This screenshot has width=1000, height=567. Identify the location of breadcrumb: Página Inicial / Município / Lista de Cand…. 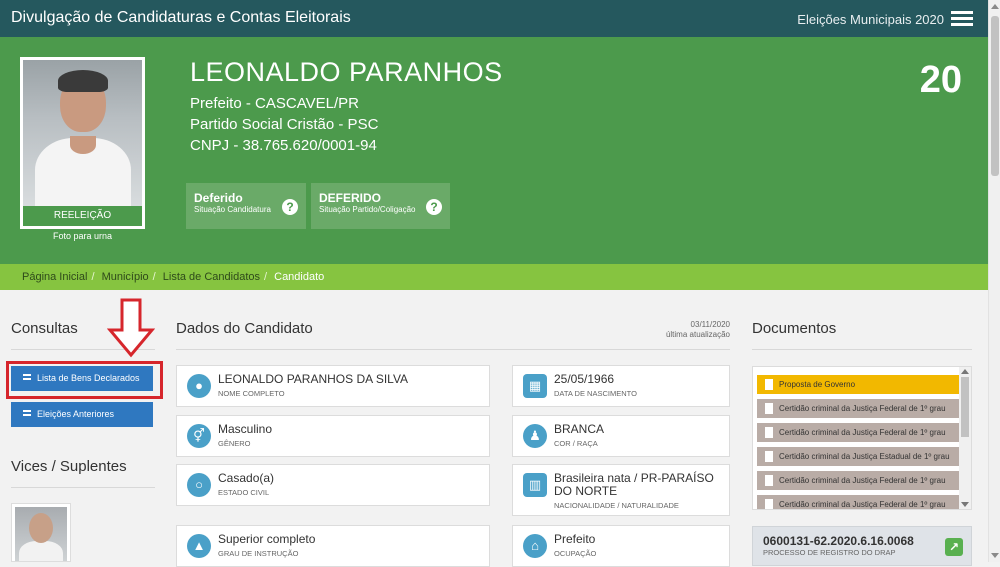
(494, 277).